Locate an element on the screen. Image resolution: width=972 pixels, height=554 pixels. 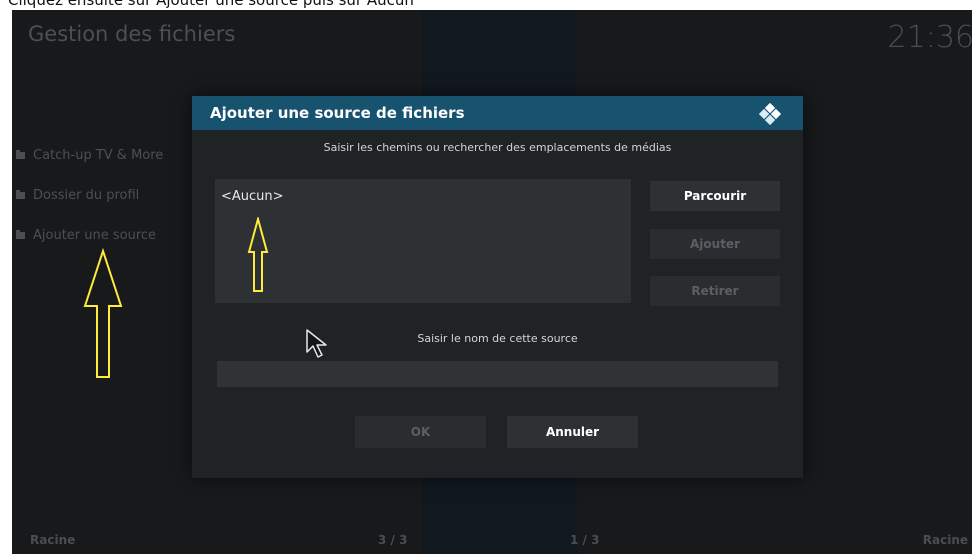
page-title: Gestion des fichiers is located at coordinates (132, 34).